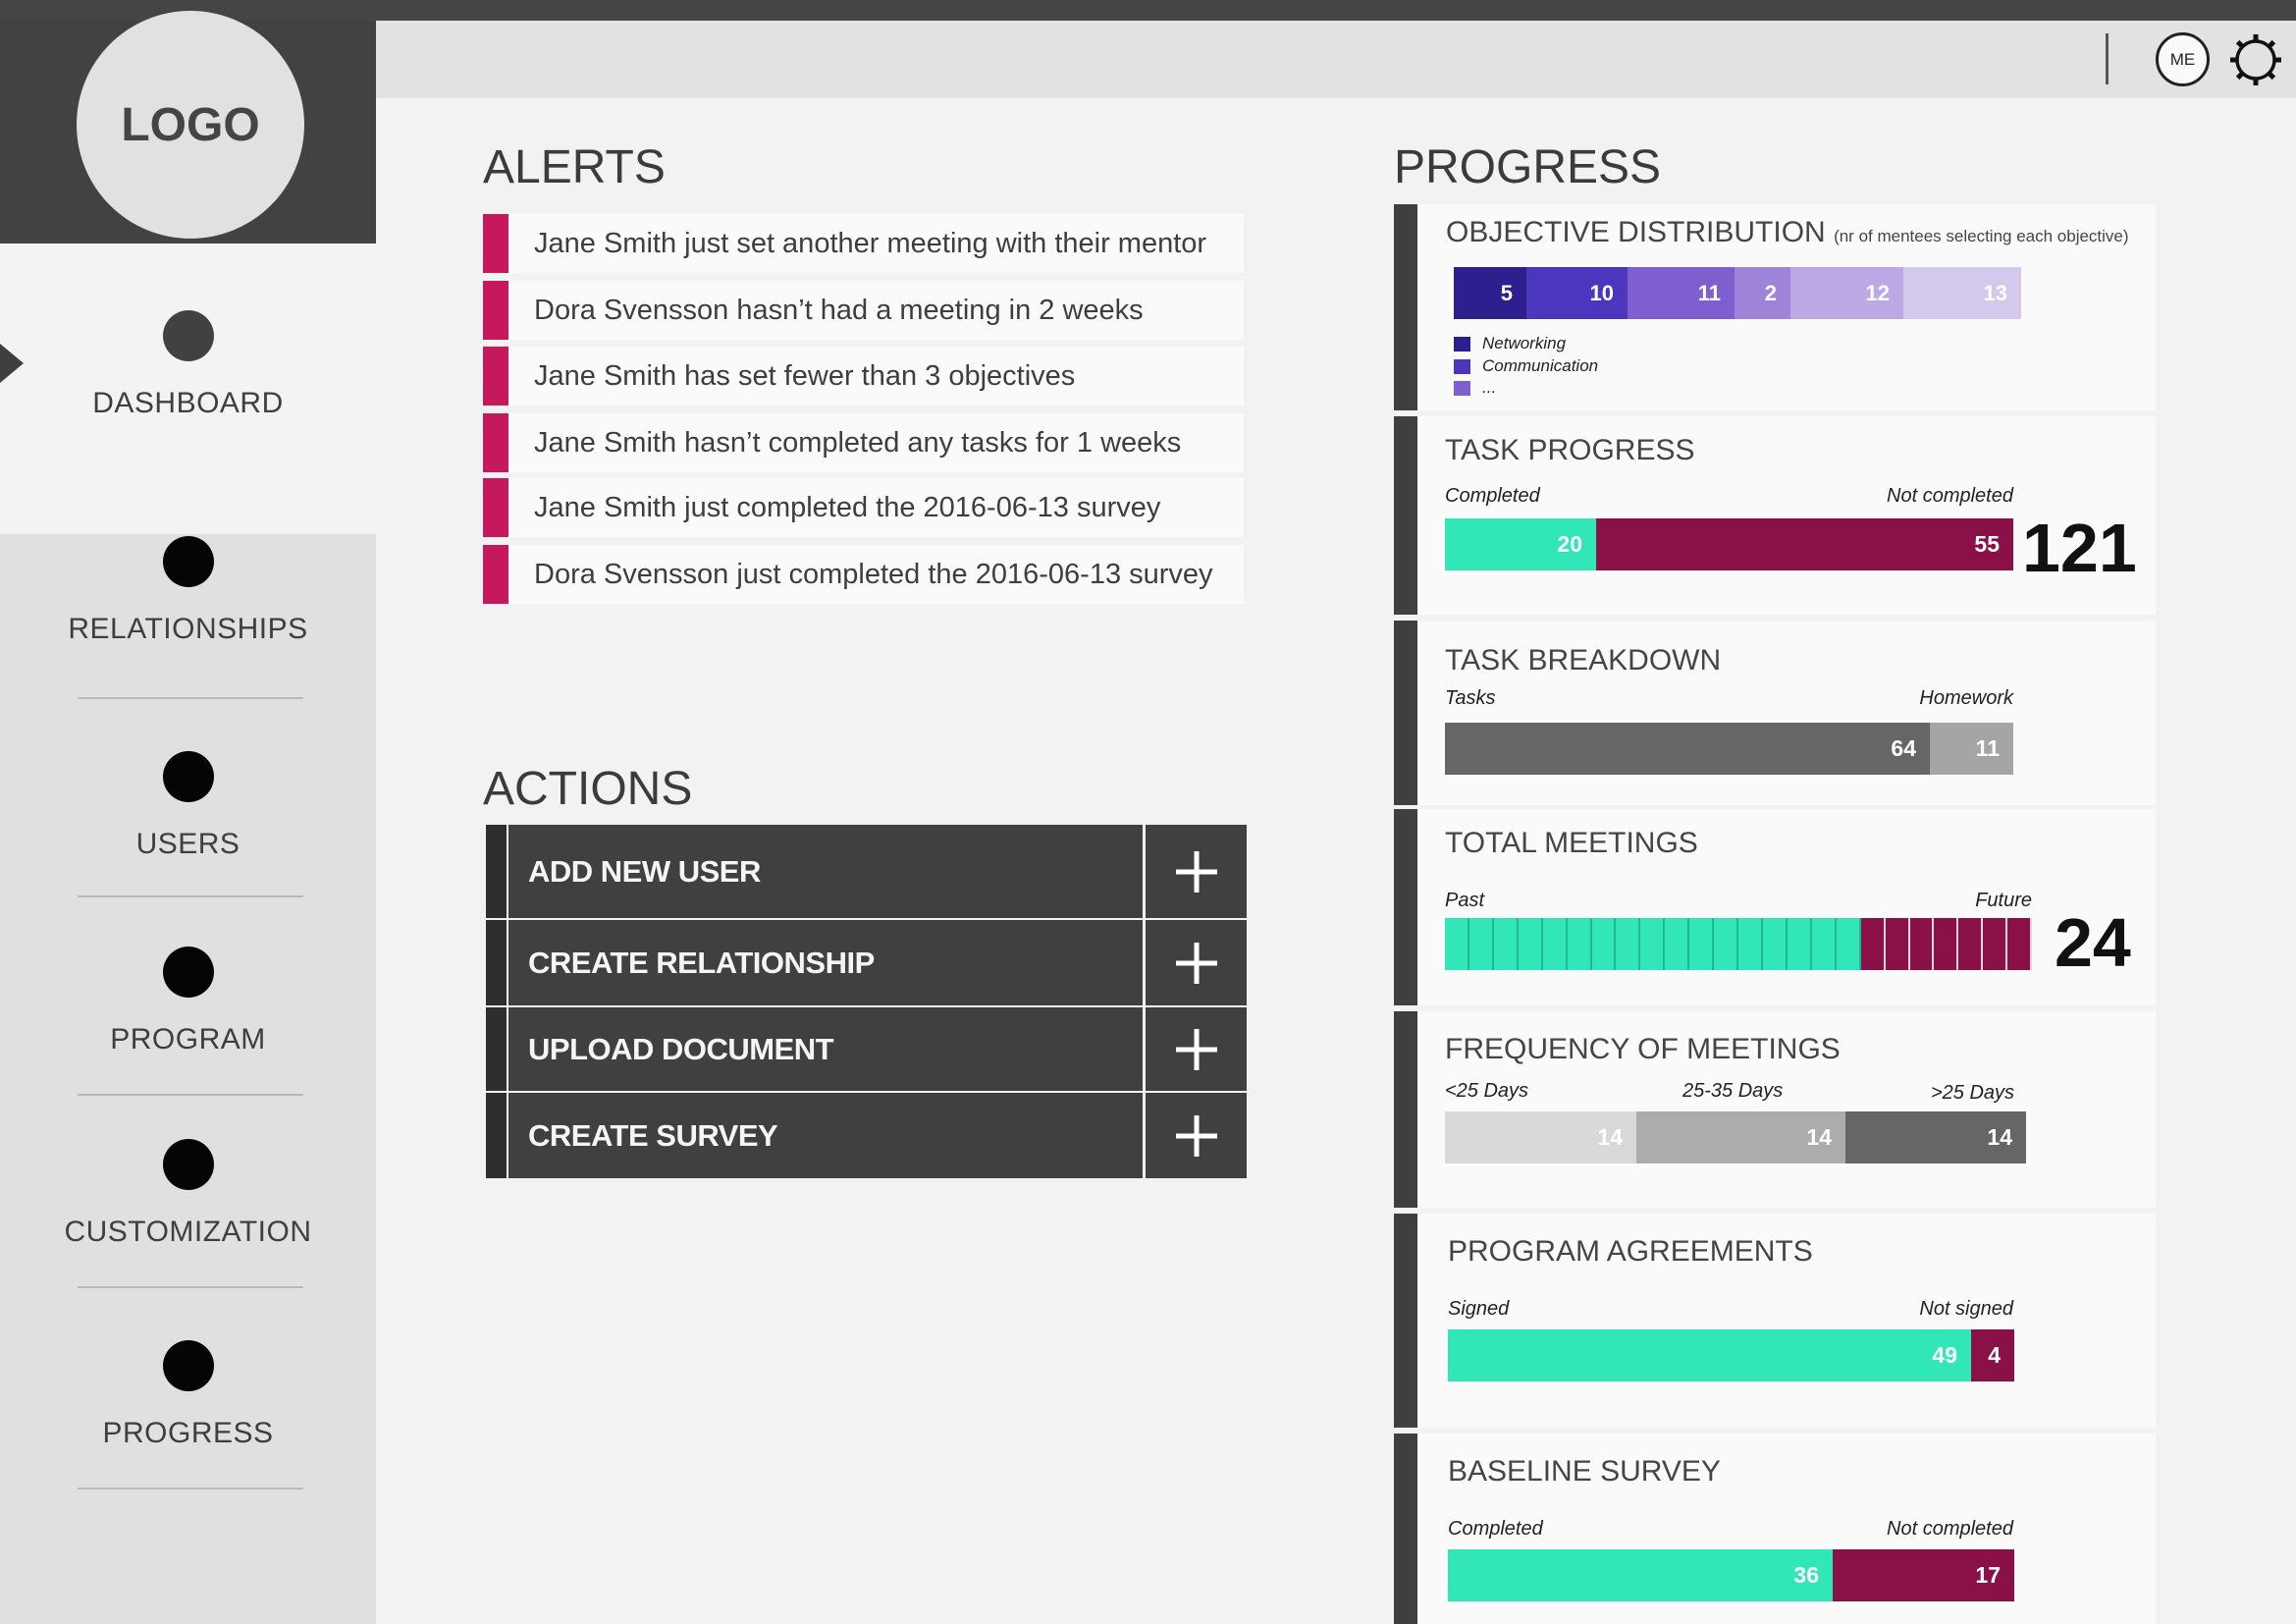 Image resolution: width=2296 pixels, height=1624 pixels. Describe the element at coordinates (2079, 548) in the screenshot. I see `task-total: 121` at that location.